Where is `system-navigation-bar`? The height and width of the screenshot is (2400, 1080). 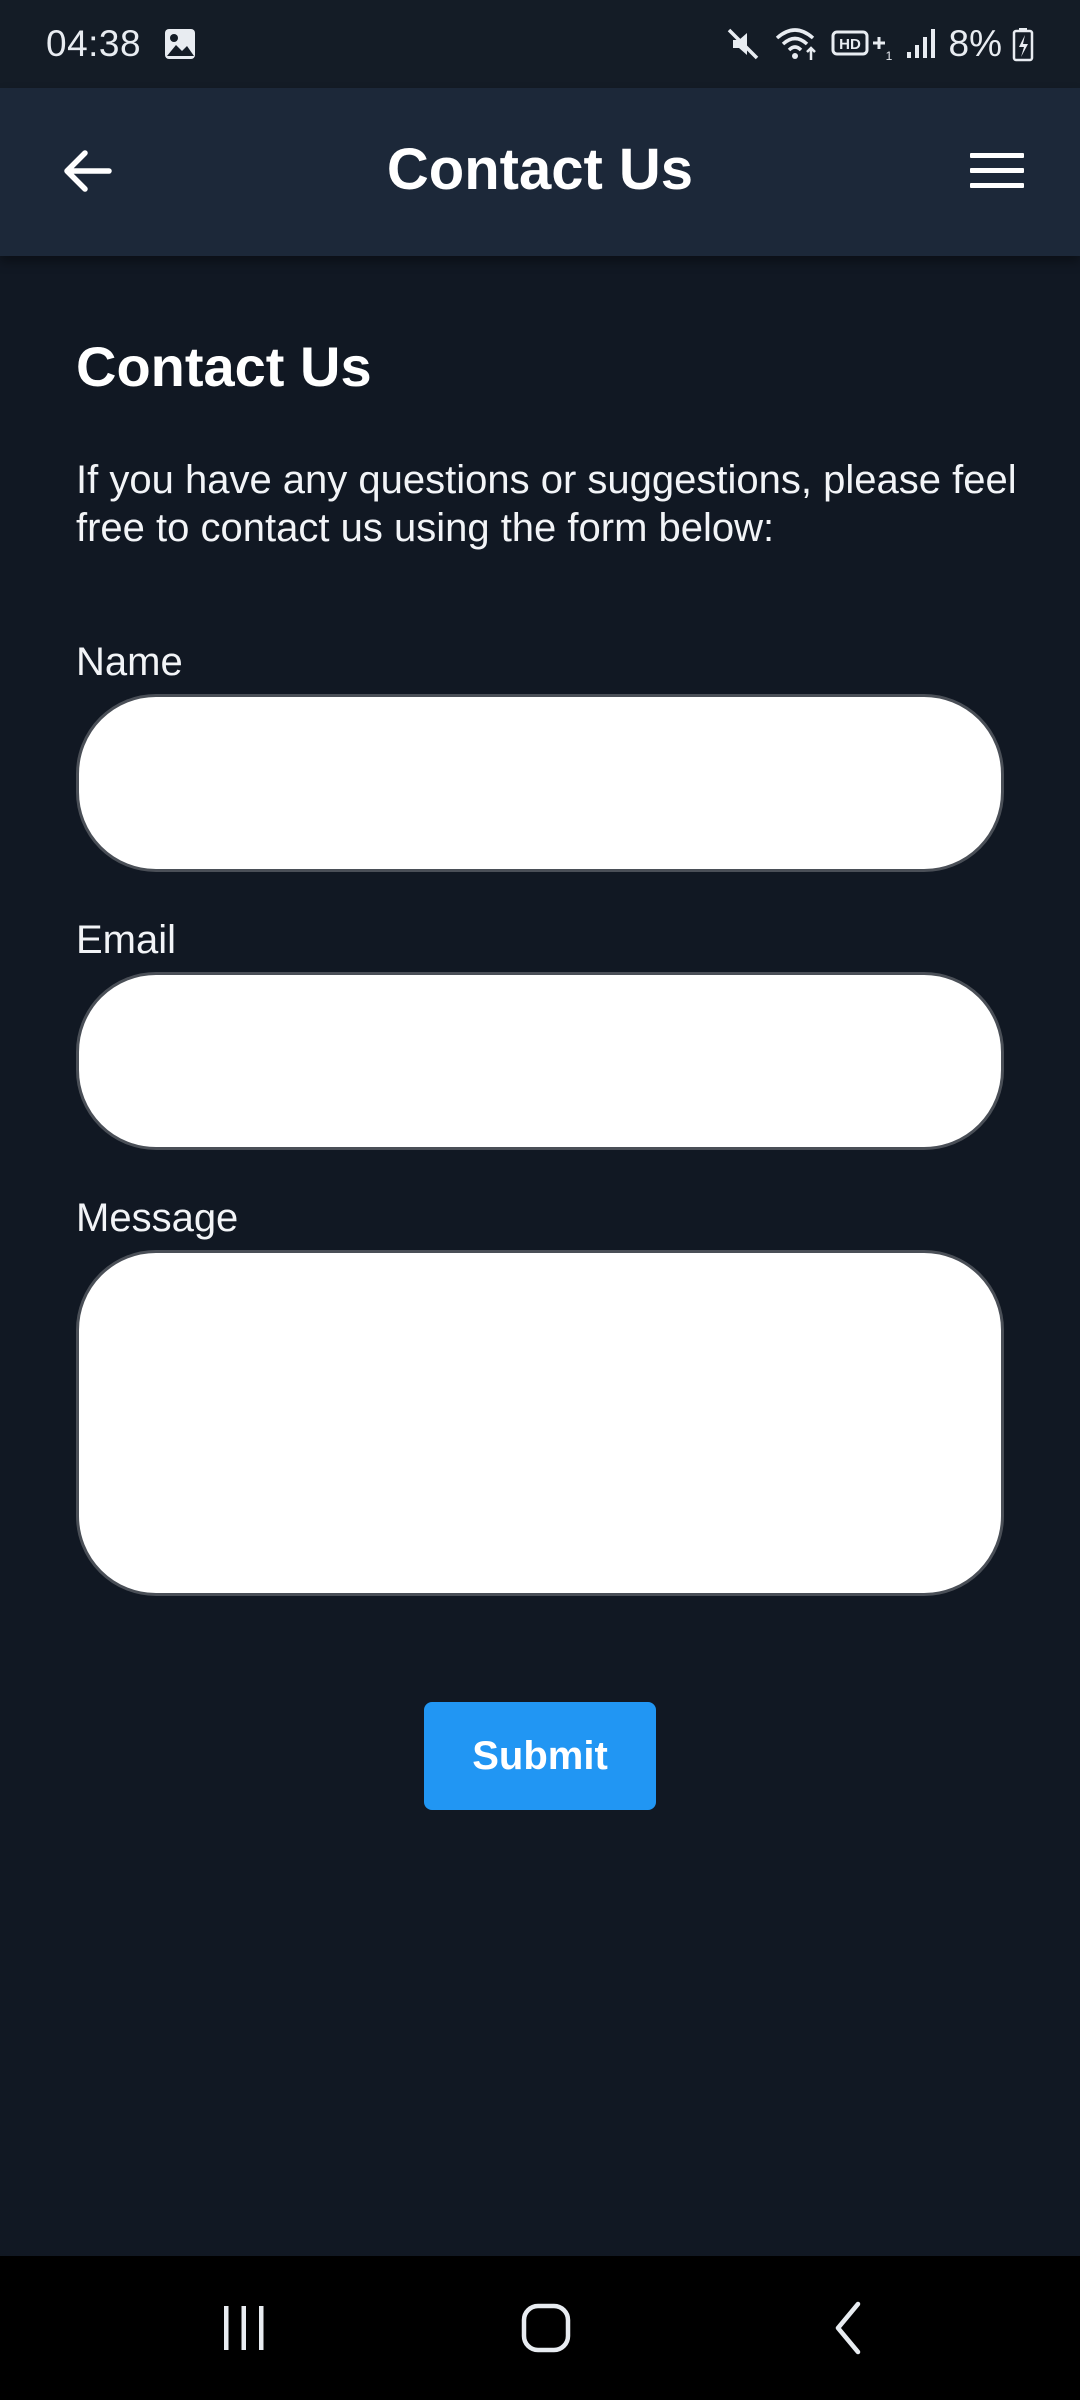
system-navigation-bar is located at coordinates (540, 2328).